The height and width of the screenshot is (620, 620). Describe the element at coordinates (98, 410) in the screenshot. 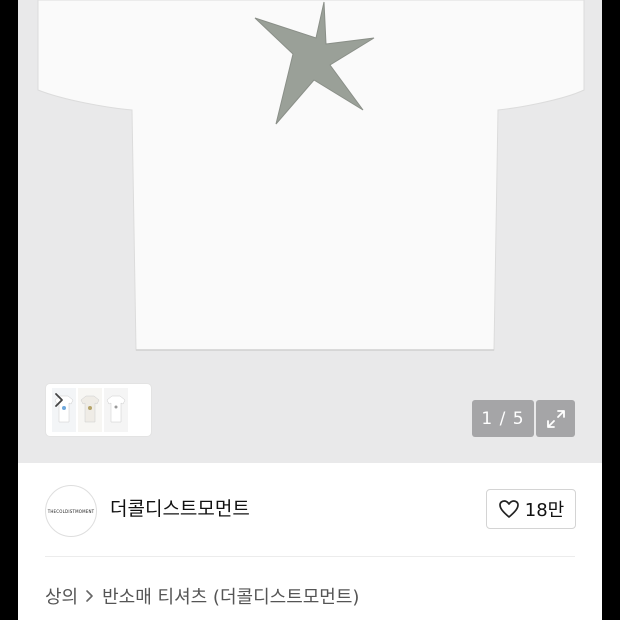

I see `thumbnail-strip` at that location.